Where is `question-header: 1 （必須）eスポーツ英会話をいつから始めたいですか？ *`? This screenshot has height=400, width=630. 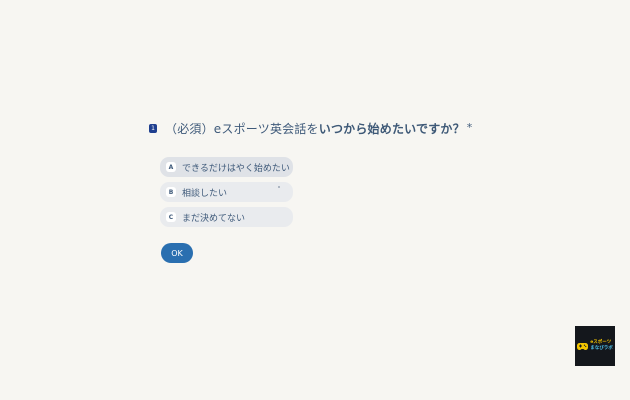
question-header: 1 （必須）eスポーツ英会話をいつから始めたいですか？ * is located at coordinates (310, 128).